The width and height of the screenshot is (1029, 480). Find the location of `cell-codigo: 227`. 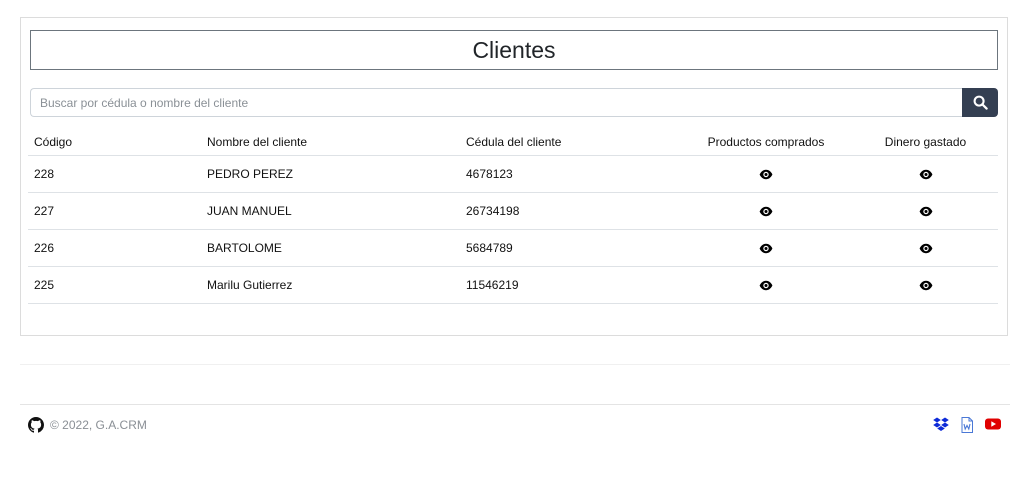

cell-codigo: 227 is located at coordinates (114, 211).